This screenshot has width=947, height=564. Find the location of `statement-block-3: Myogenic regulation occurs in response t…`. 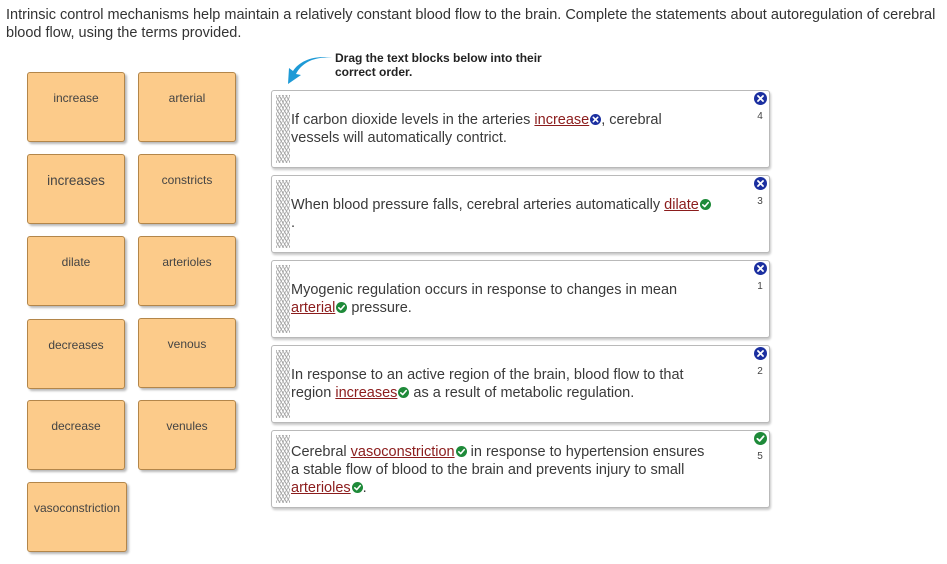

statement-block-3: Myogenic regulation occurs in response t… is located at coordinates (520, 299).